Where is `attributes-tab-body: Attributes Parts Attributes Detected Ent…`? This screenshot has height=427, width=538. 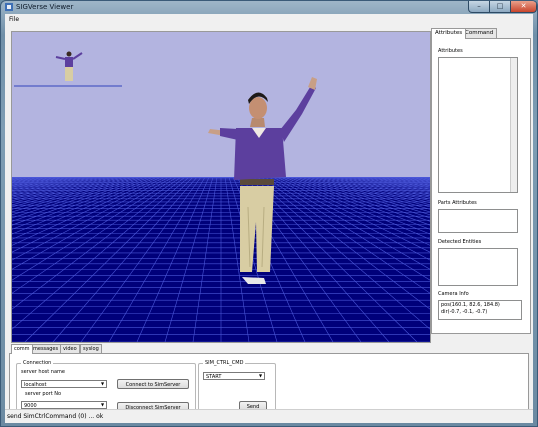 attributes-tab-body: Attributes Parts Attributes Detected Ent… is located at coordinates (481, 186).